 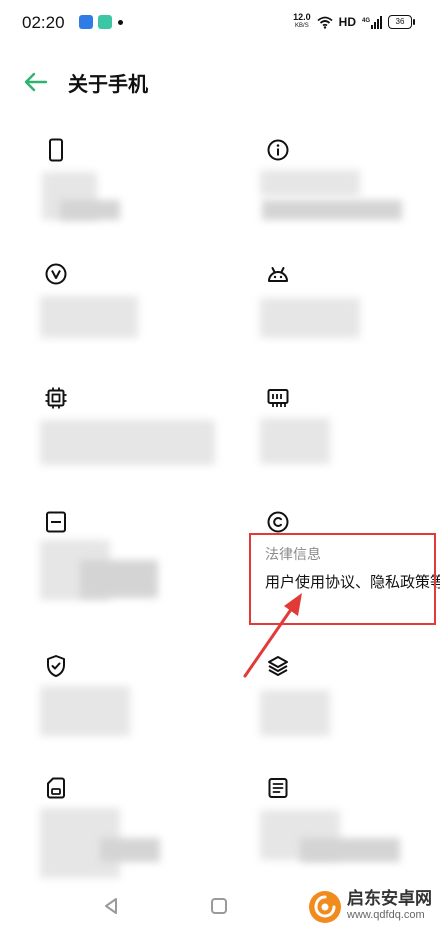 What do you see at coordinates (272, 635) in the screenshot?
I see `annotation-arrow-icon` at bounding box center [272, 635].